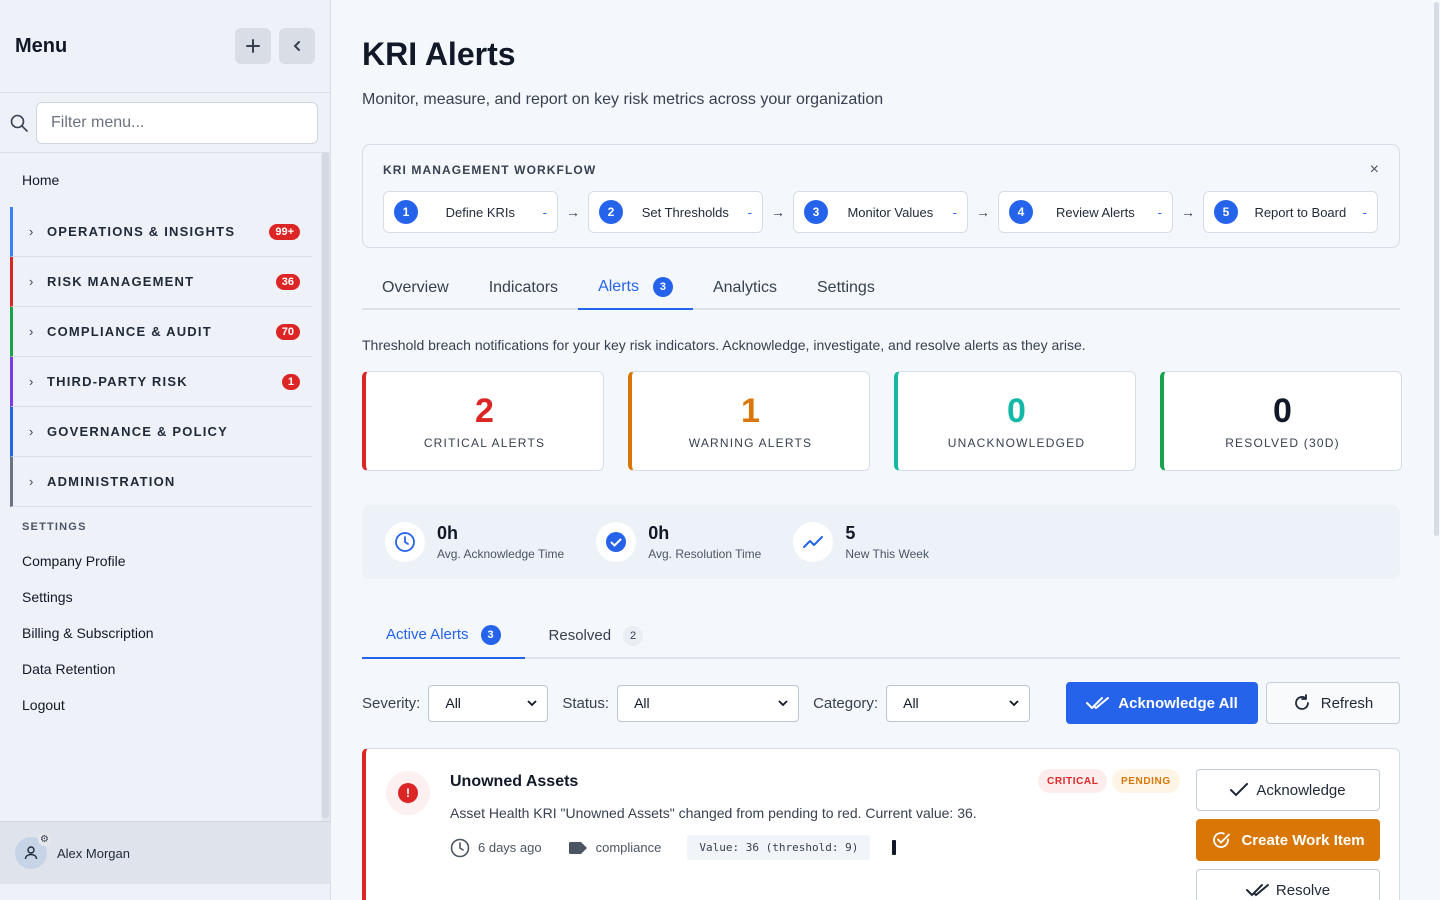 The width and height of the screenshot is (1440, 900). I want to click on step-label: Report to Board, so click(1300, 212).